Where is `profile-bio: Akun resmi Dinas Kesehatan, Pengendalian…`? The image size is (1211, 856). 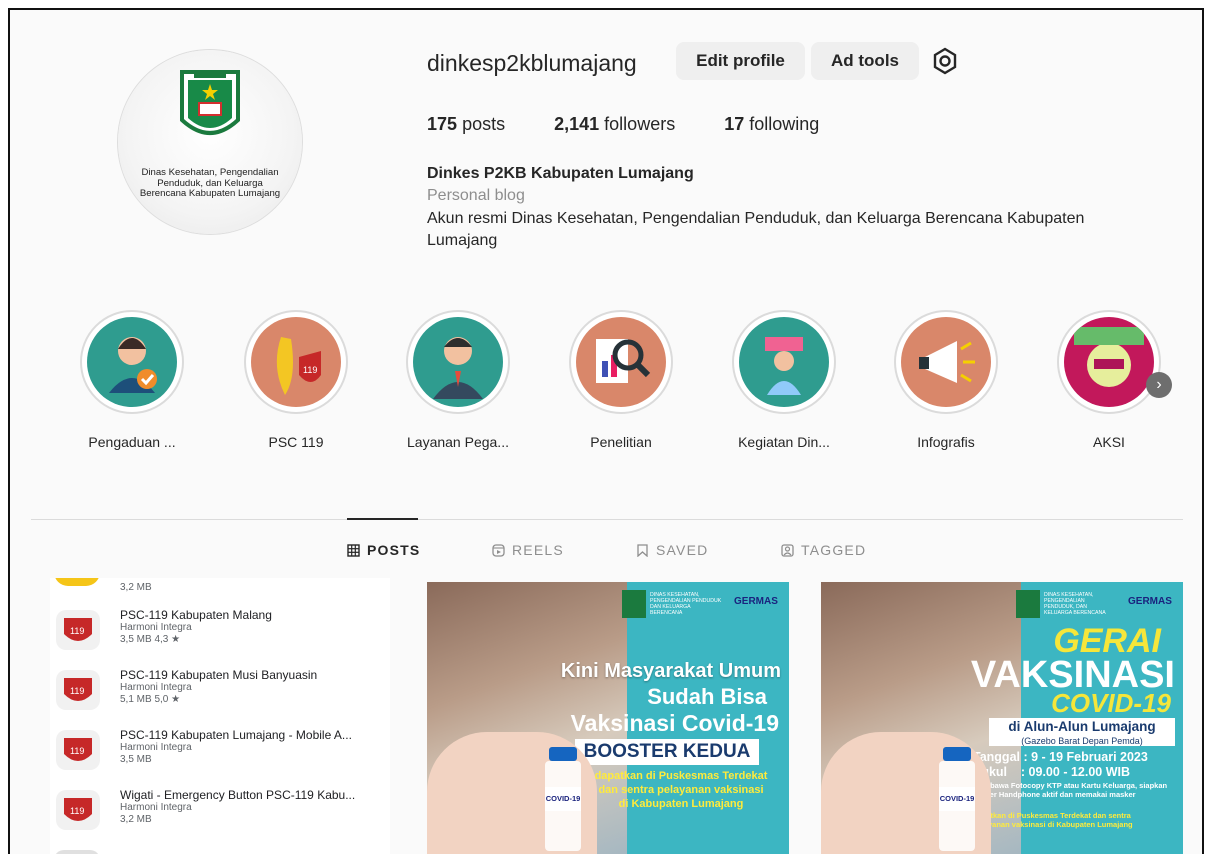 profile-bio: Akun resmi Dinas Kesehatan, Pengendalian… is located at coordinates (756, 229).